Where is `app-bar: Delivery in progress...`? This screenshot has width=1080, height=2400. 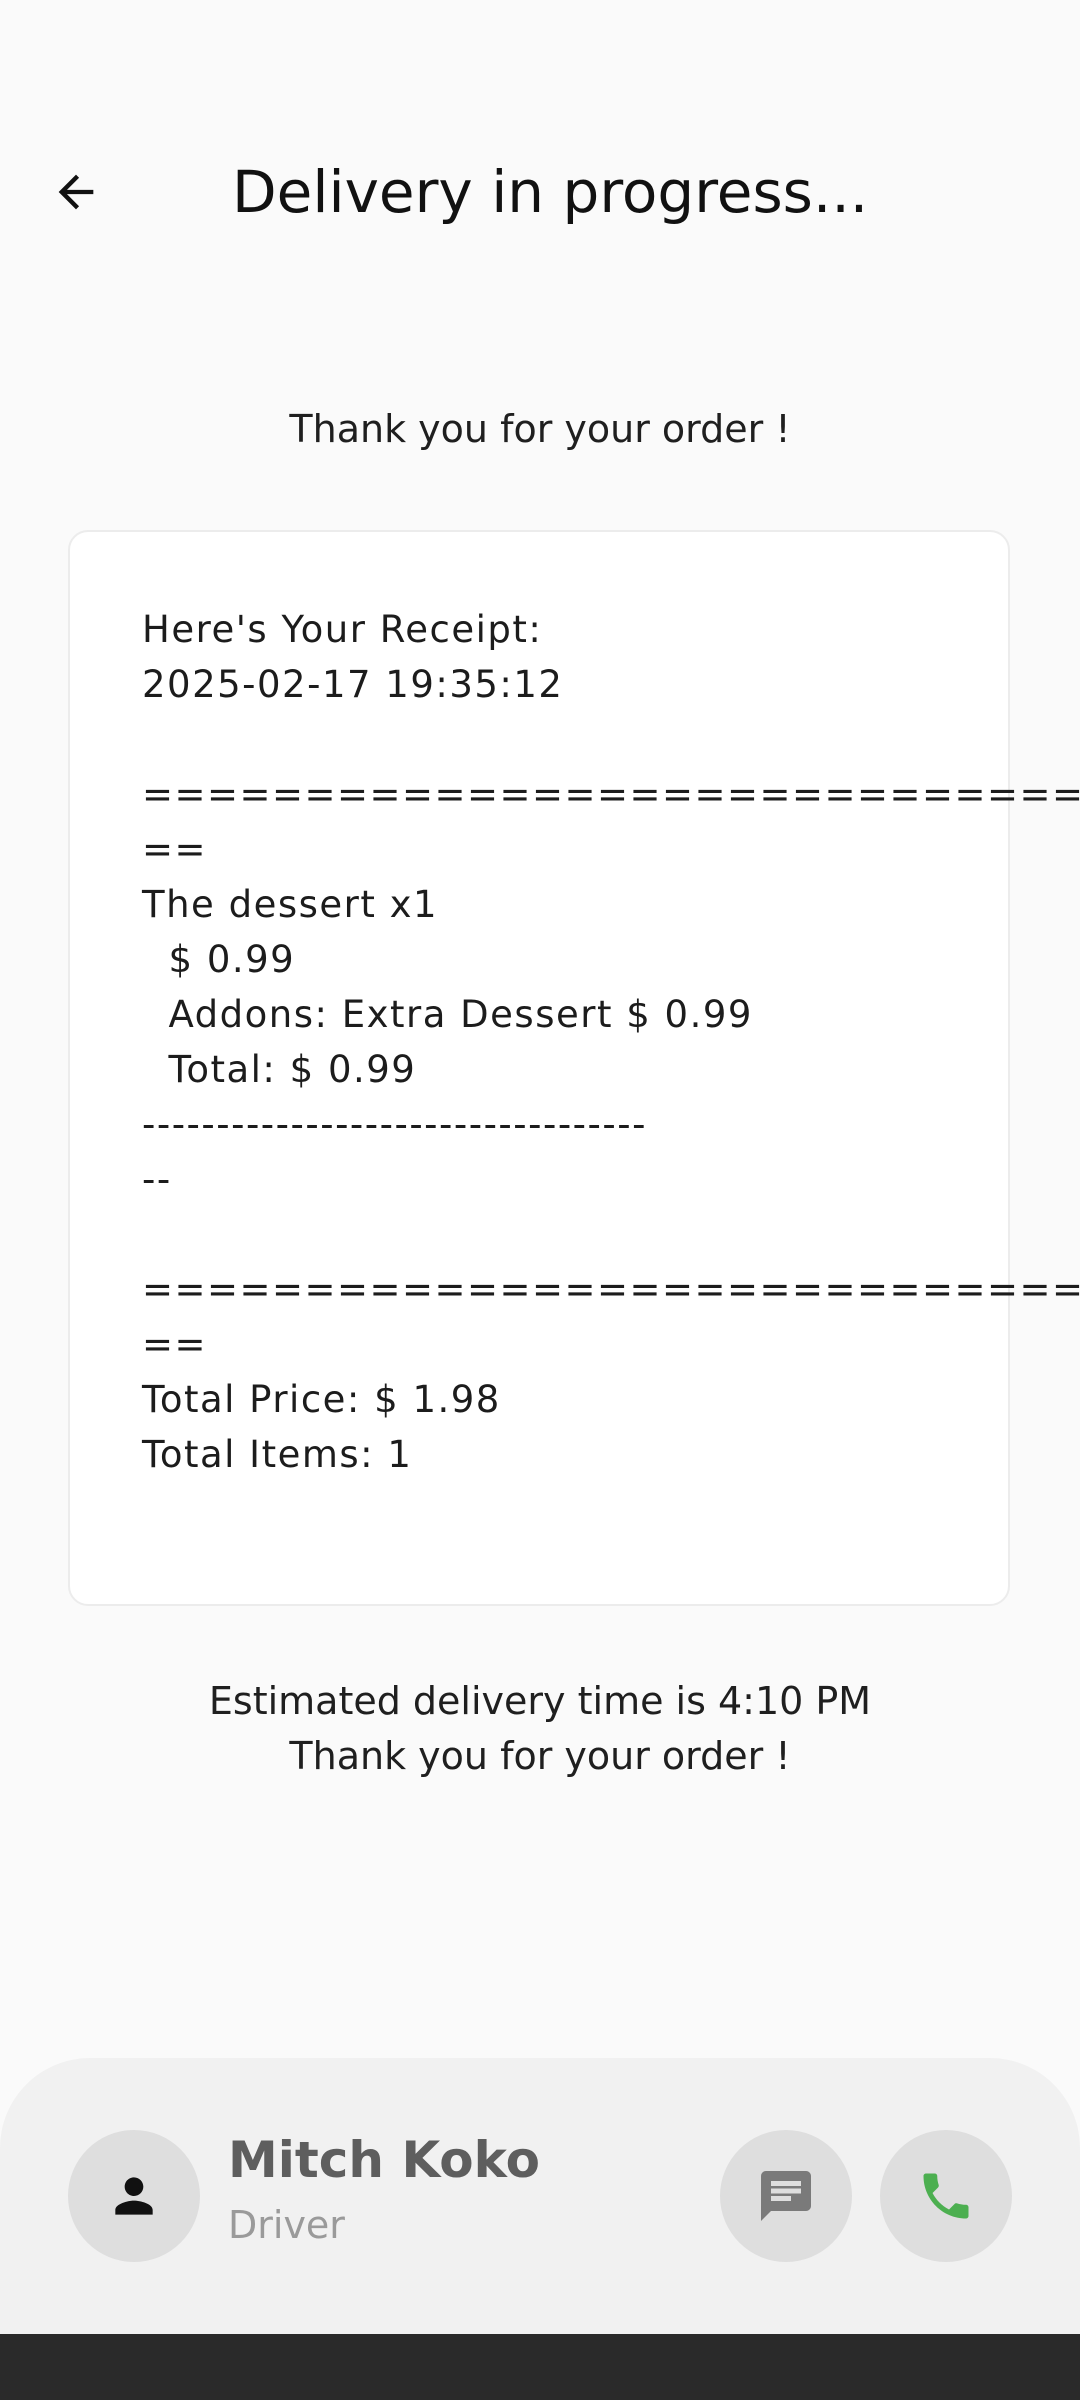
app-bar: Delivery in progress... is located at coordinates (540, 190).